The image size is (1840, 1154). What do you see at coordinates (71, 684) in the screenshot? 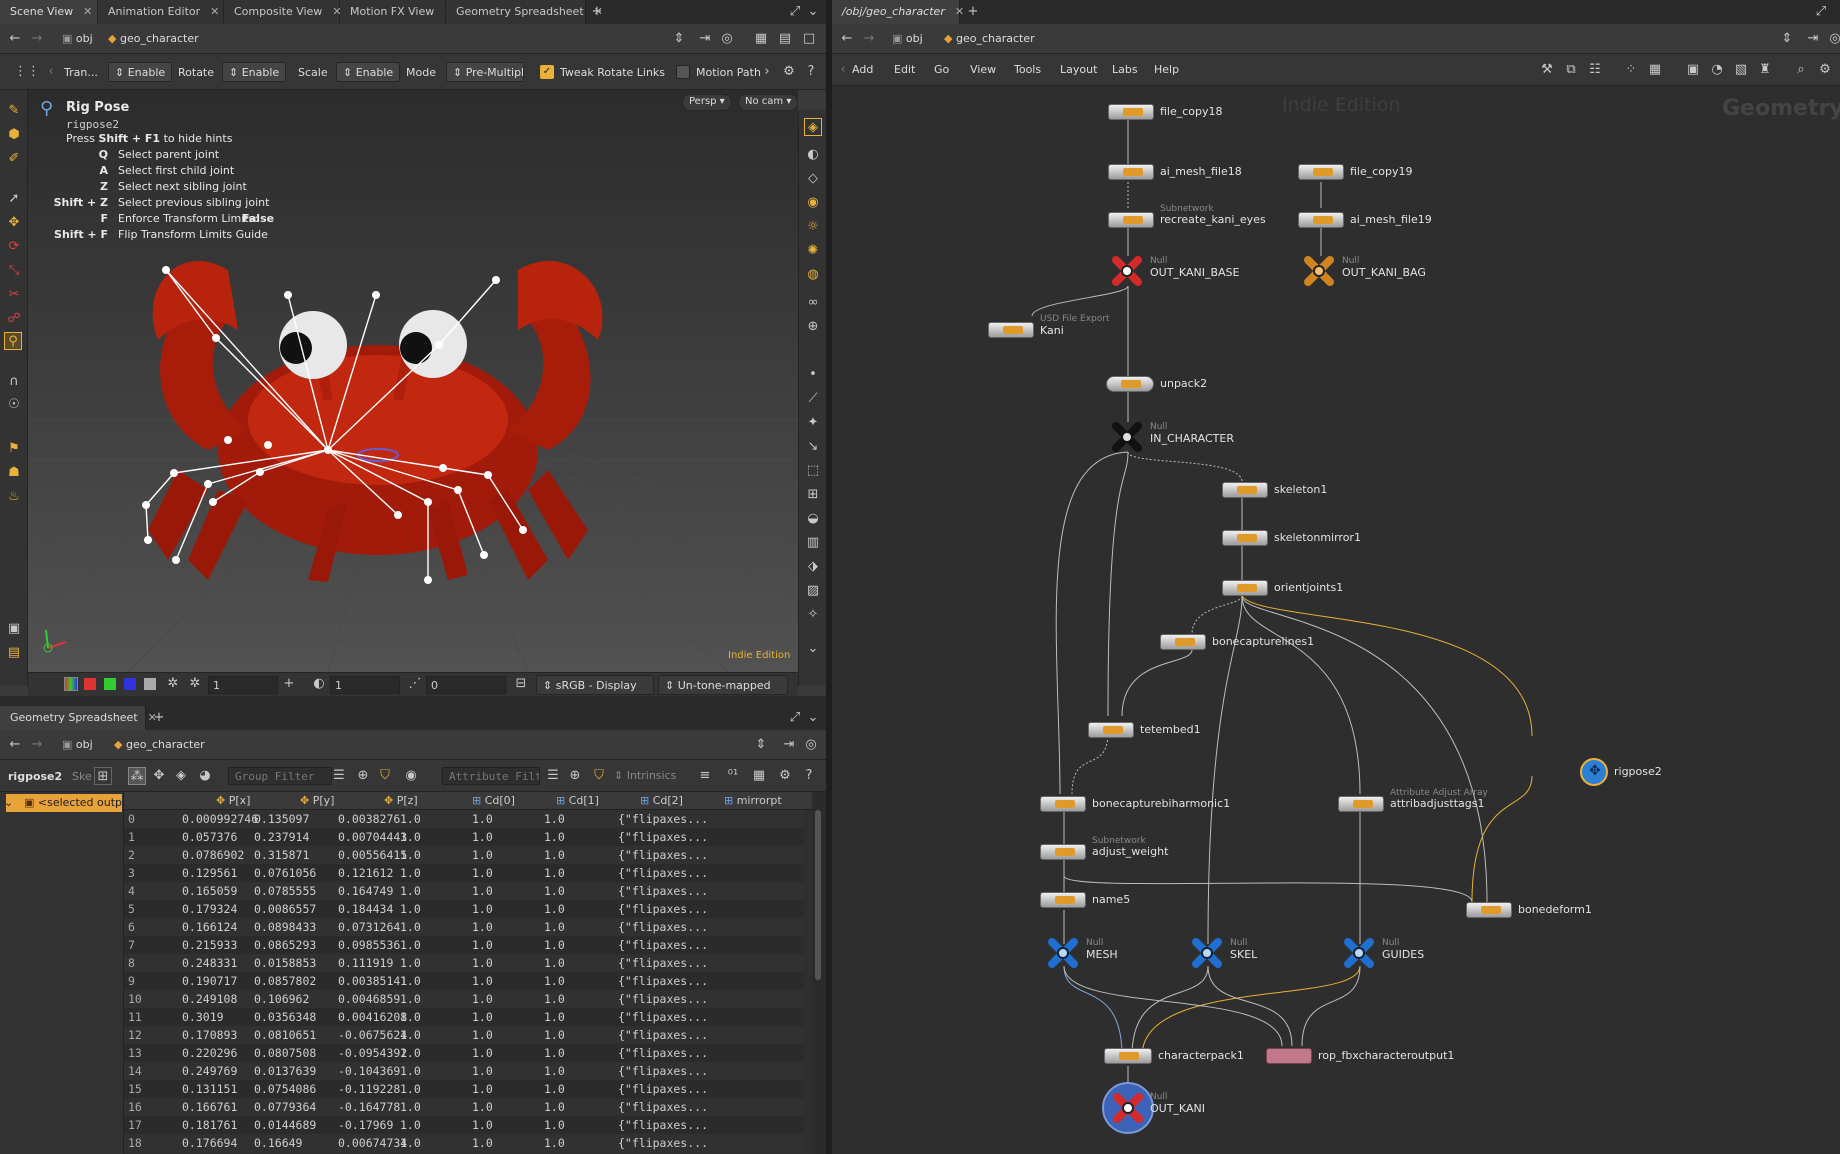
I see `rgb-channel-icon` at bounding box center [71, 684].